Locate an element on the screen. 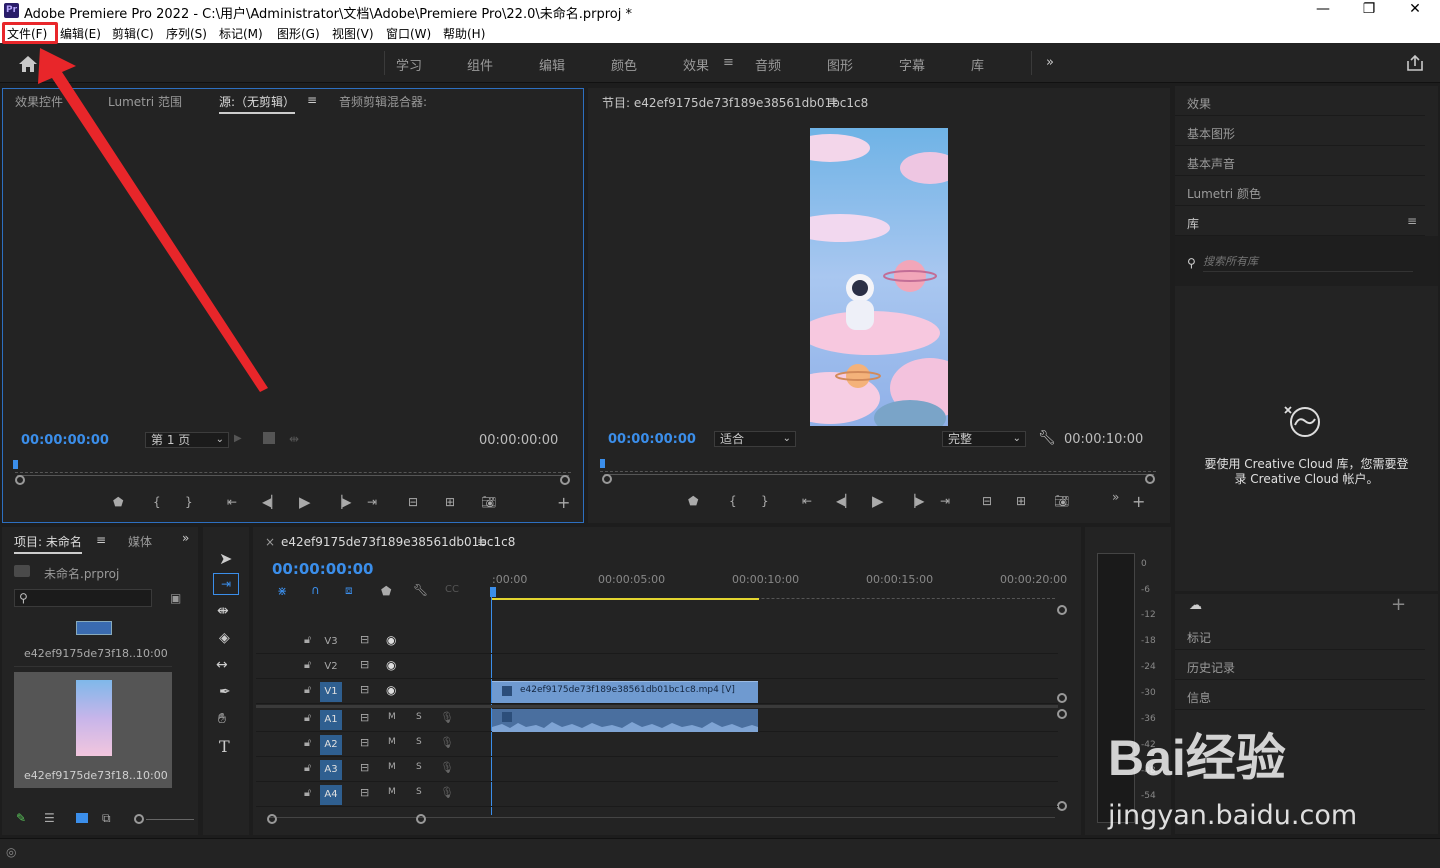 Image resolution: width=1440 pixels, height=868 pixels. close-sequence-icon: × is located at coordinates (270, 542).